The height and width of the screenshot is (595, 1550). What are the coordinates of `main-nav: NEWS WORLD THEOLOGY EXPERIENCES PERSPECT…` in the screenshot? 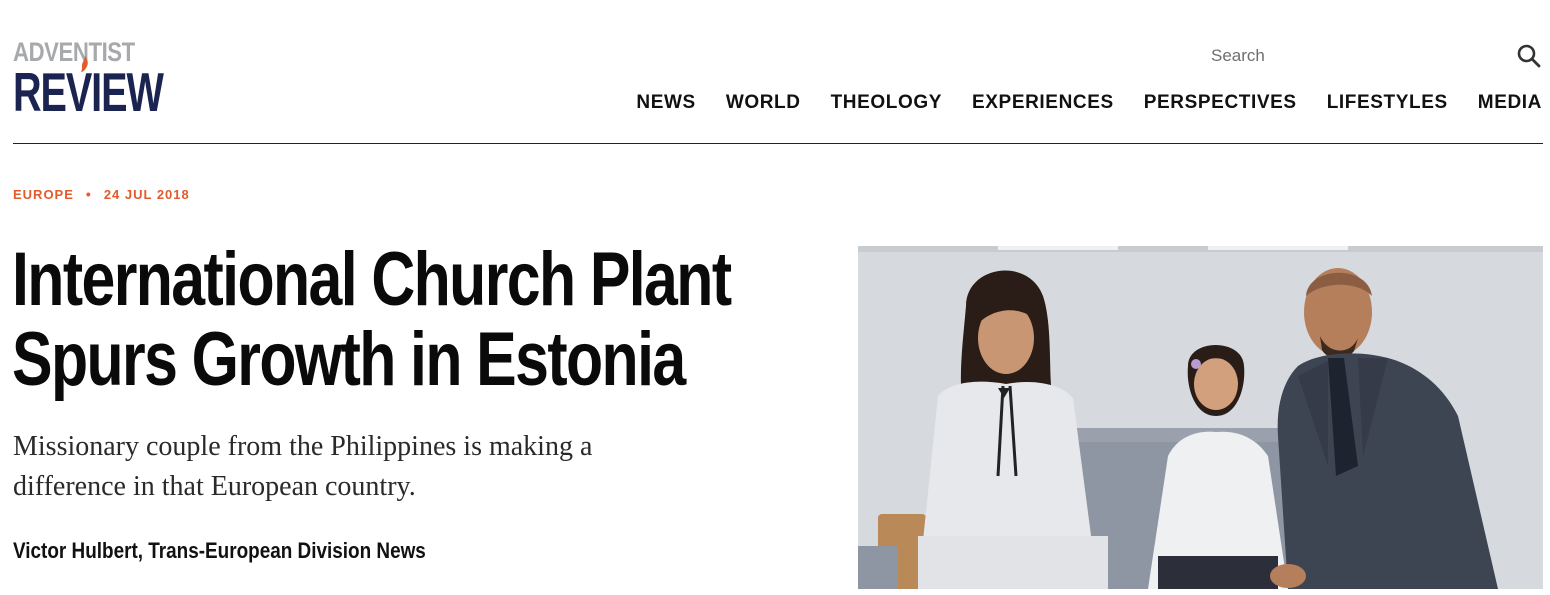 It's located at (1089, 103).